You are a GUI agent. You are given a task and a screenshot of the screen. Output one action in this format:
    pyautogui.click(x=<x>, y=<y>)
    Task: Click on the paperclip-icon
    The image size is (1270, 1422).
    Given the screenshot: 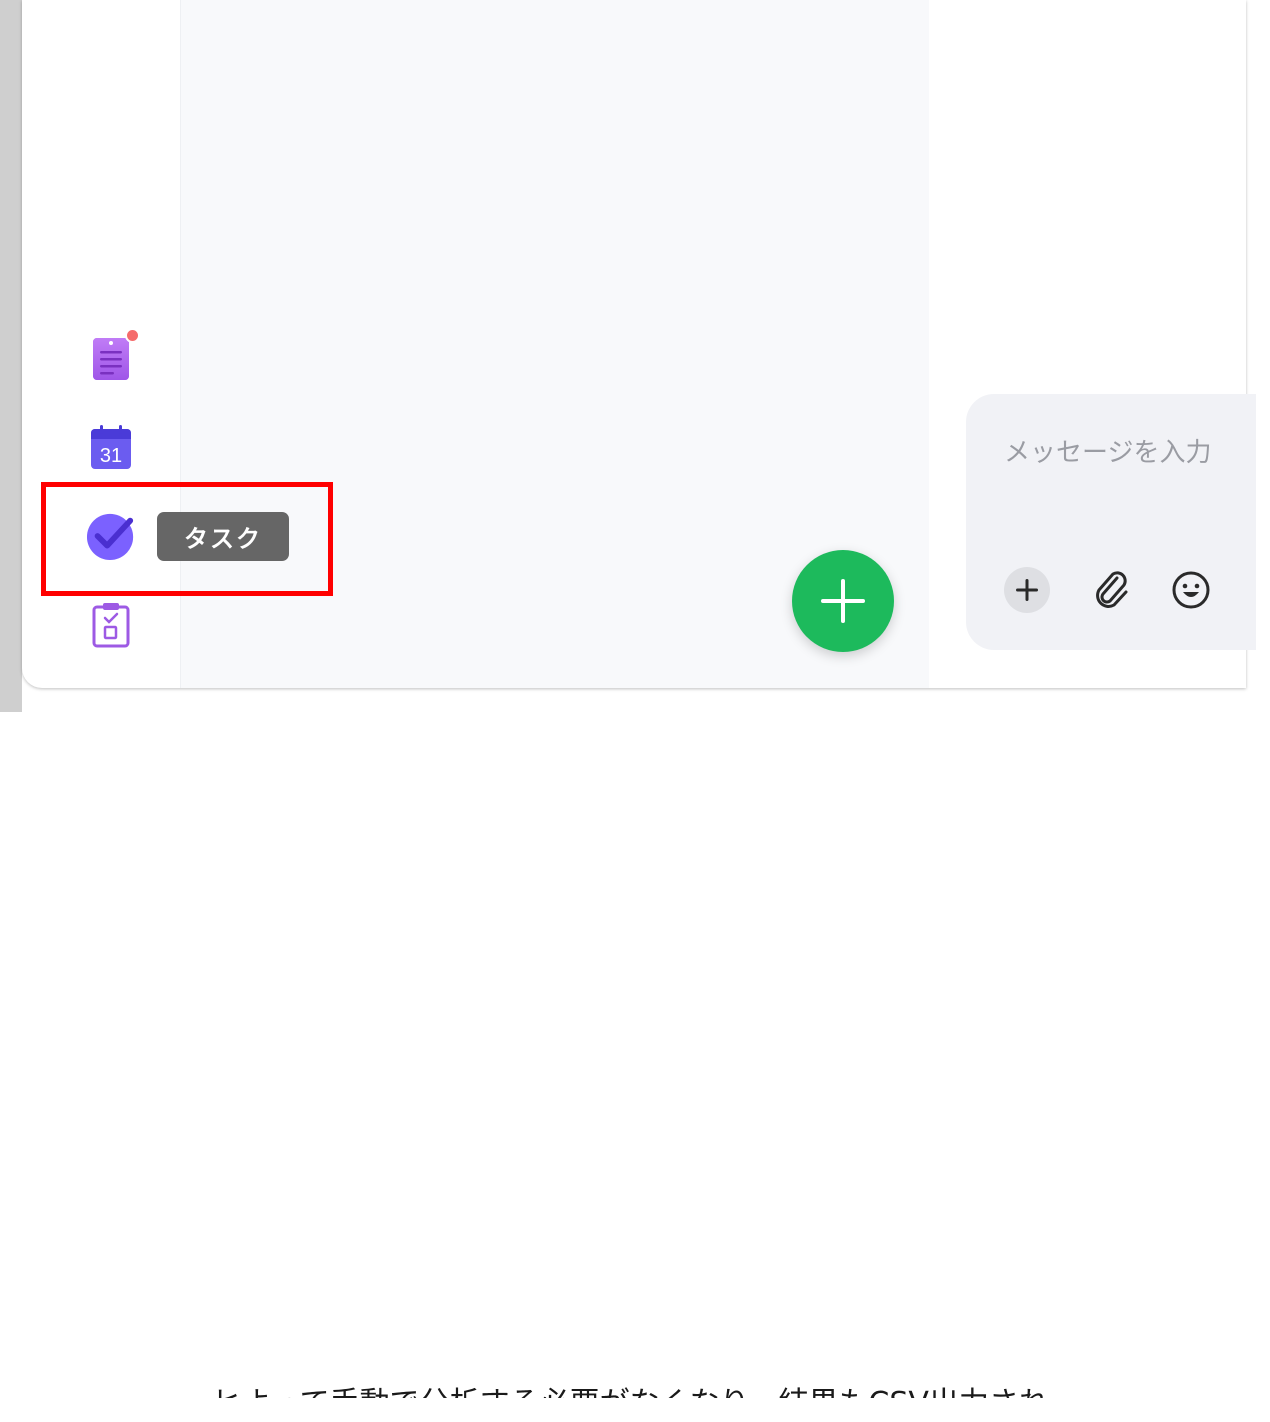 What is the action you would take?
    pyautogui.click(x=1112, y=589)
    